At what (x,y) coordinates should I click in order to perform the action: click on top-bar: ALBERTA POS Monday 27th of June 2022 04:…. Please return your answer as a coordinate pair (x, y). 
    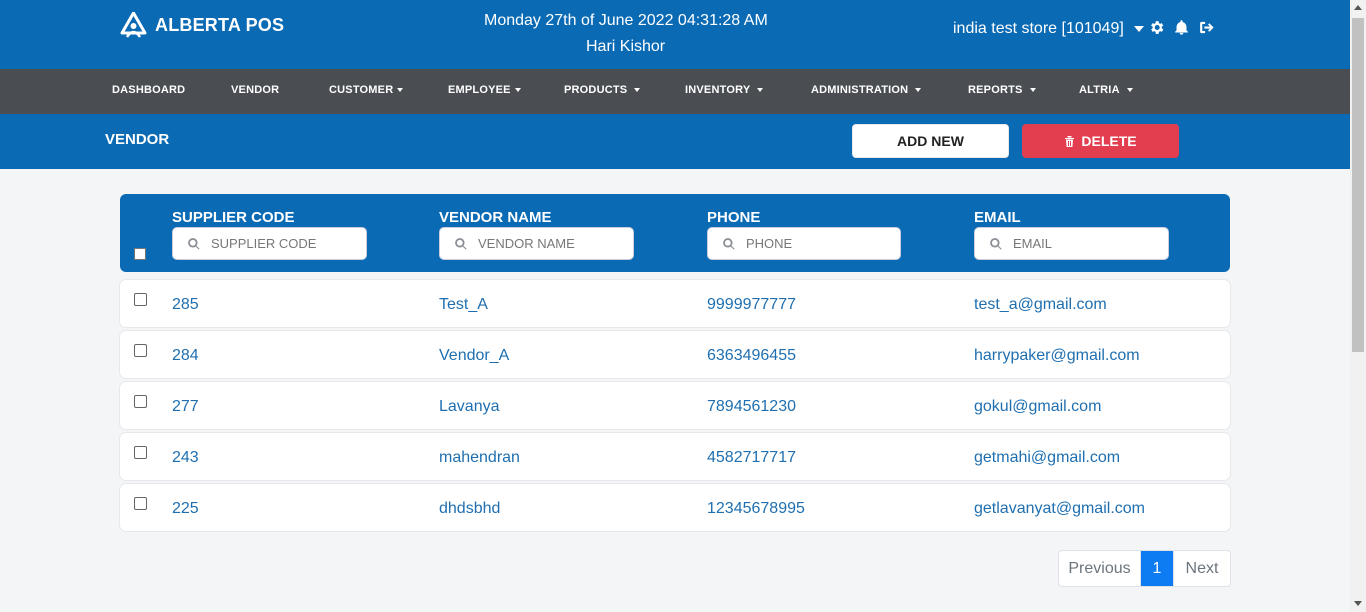
    Looking at the image, I should click on (675, 34).